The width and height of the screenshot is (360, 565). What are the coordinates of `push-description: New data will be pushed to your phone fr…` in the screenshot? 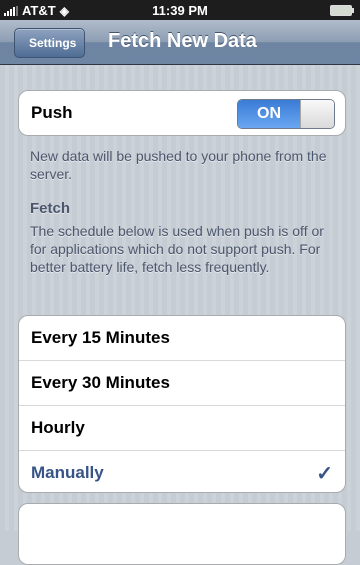 It's located at (178, 165).